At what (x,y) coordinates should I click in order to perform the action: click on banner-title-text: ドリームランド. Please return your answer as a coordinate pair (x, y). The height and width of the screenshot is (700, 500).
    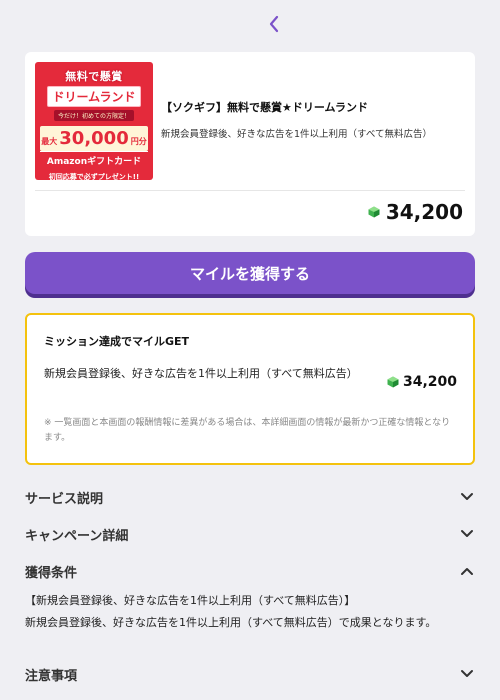
    Looking at the image, I should click on (94, 96).